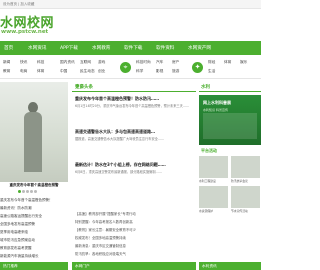  What do you see at coordinates (34, 256) in the screenshot?
I see `list-item: 新能源汽车销量持续增长` at bounding box center [34, 256].